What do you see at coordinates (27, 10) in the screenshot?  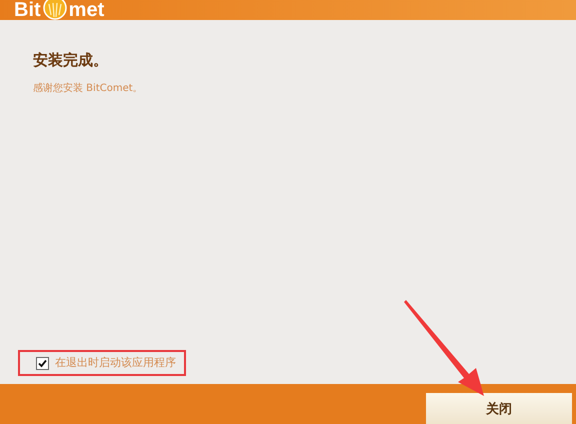 I see `logo-text: Bit` at bounding box center [27, 10].